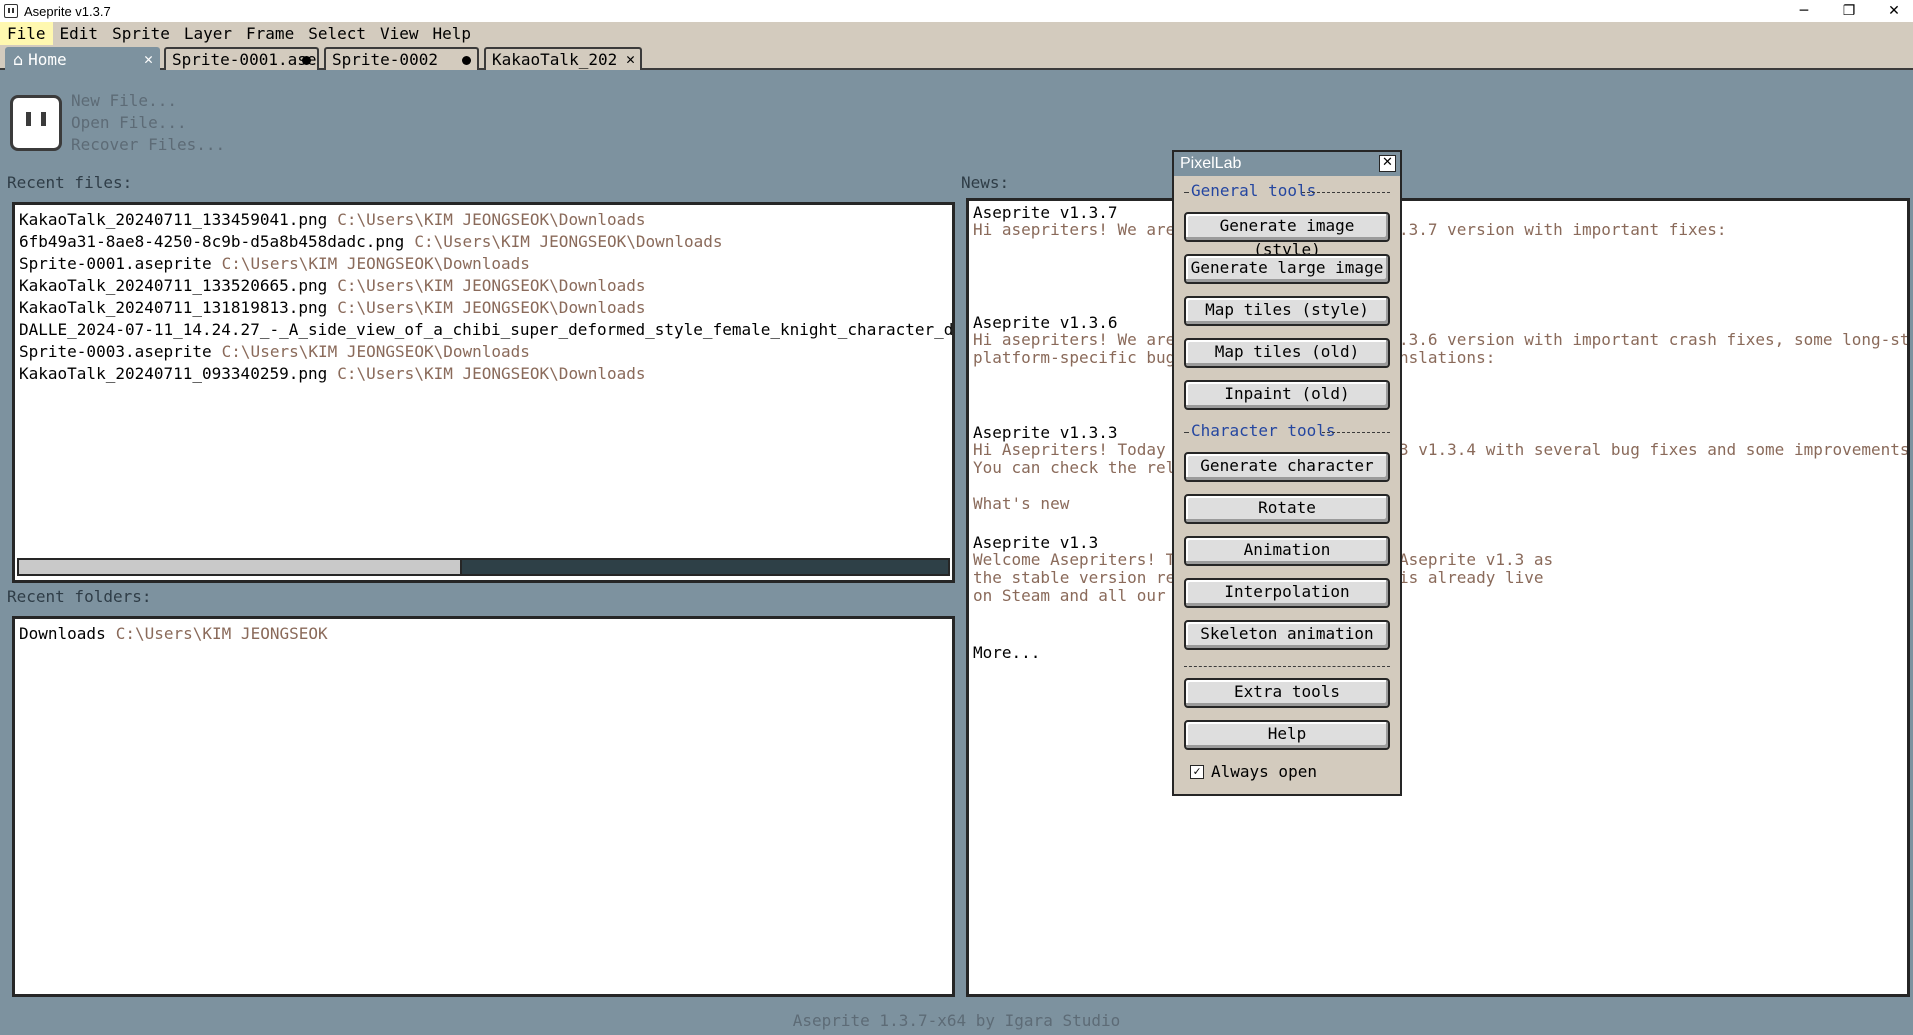 This screenshot has height=1035, width=1913. Describe the element at coordinates (82, 58) in the screenshot. I see `tab-home: ⌂ Home ✕` at that location.